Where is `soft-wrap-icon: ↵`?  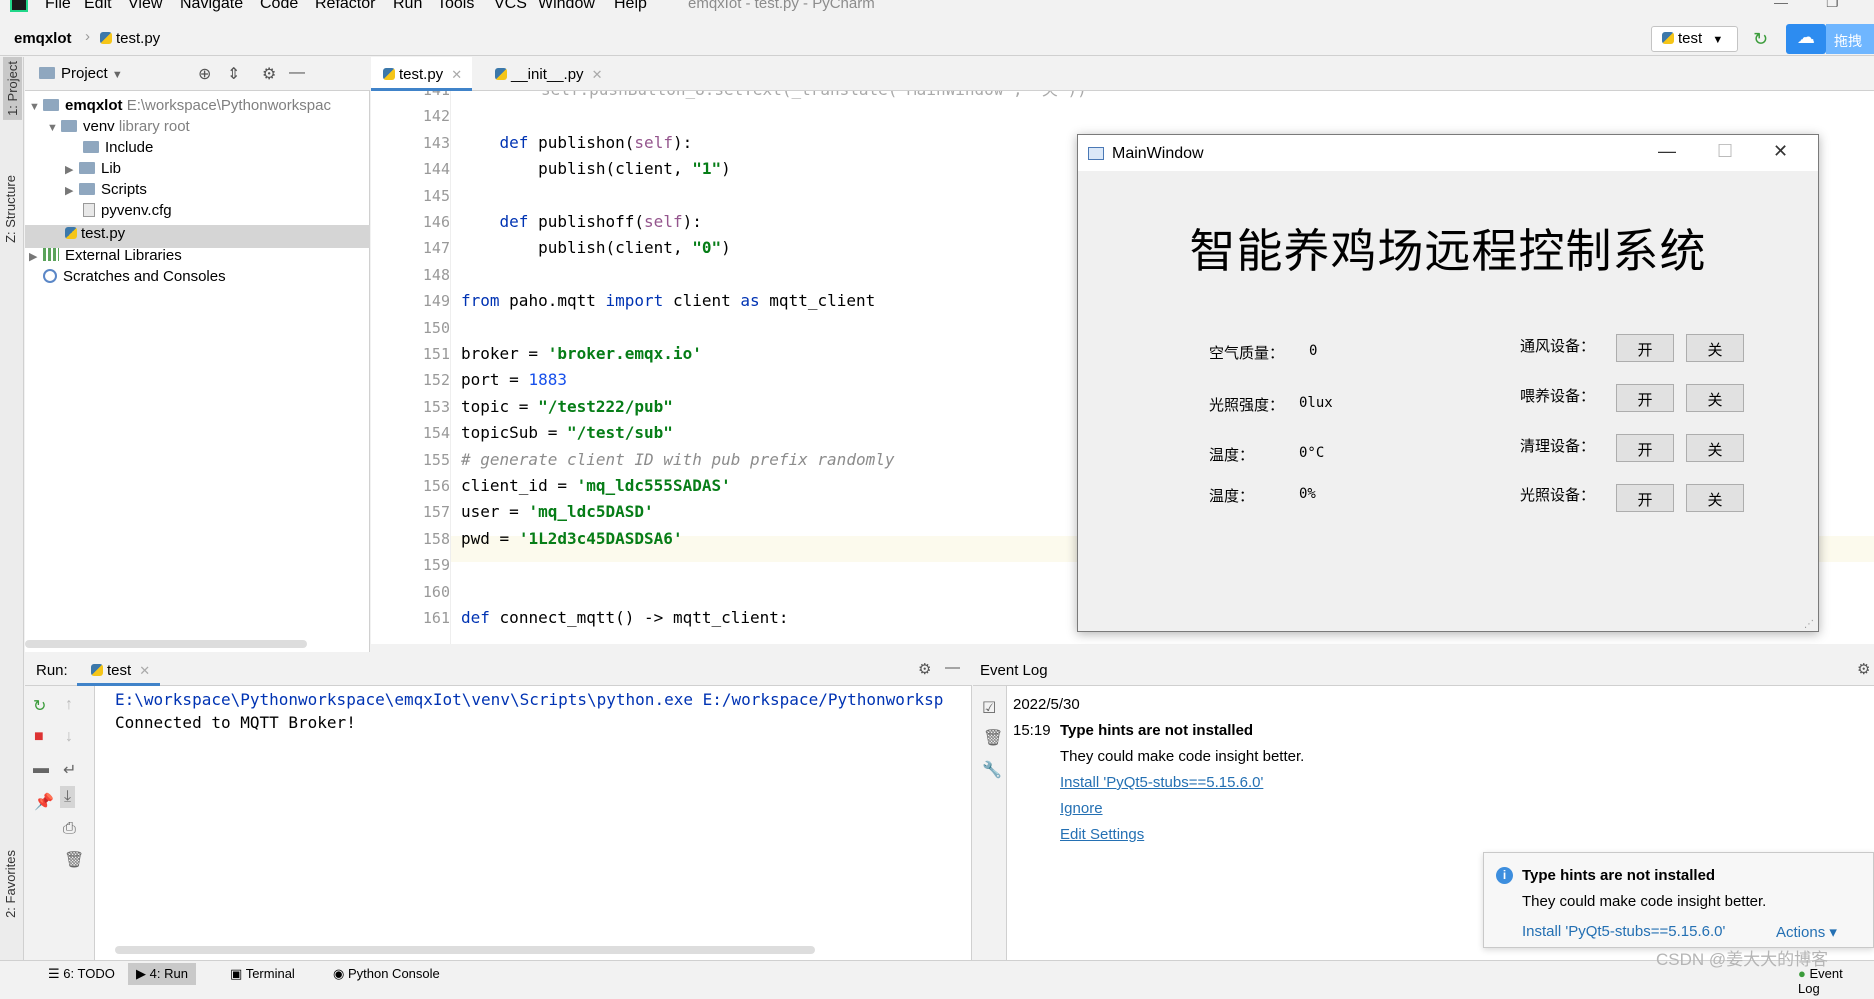
soft-wrap-icon: ↵ is located at coordinates (69, 770).